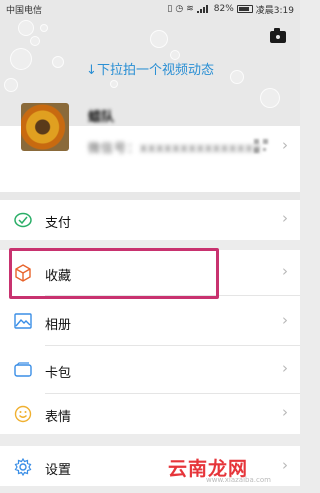 The image size is (320, 493). What do you see at coordinates (58, 223) in the screenshot?
I see `menu-label-pay: 支付` at bounding box center [58, 223].